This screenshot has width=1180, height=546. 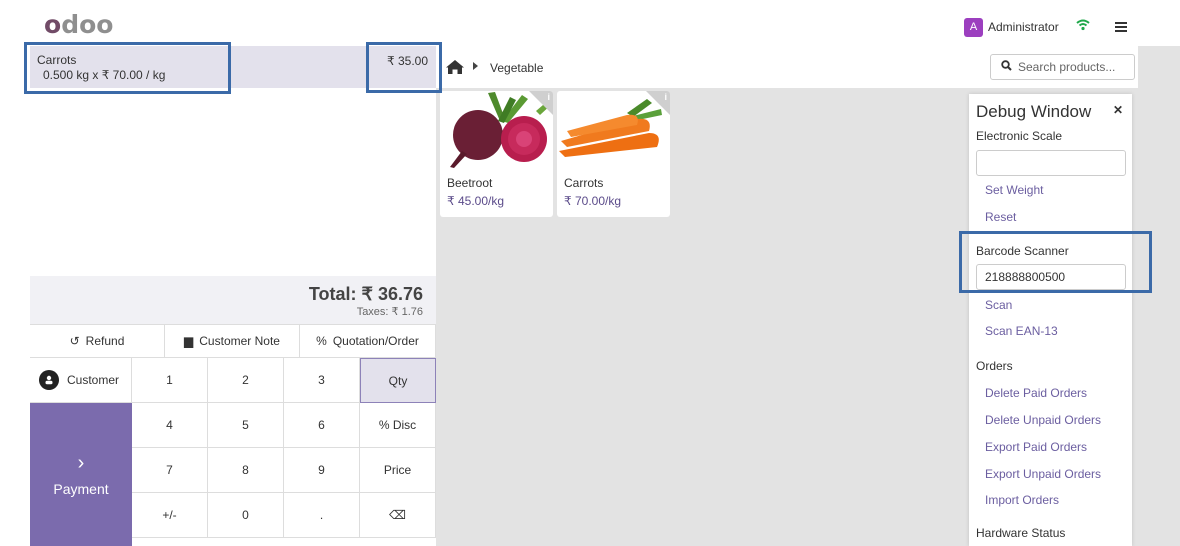 What do you see at coordinates (389, 312) in the screenshot?
I see `order-taxes: Taxes: ₹ 1.76` at bounding box center [389, 312].